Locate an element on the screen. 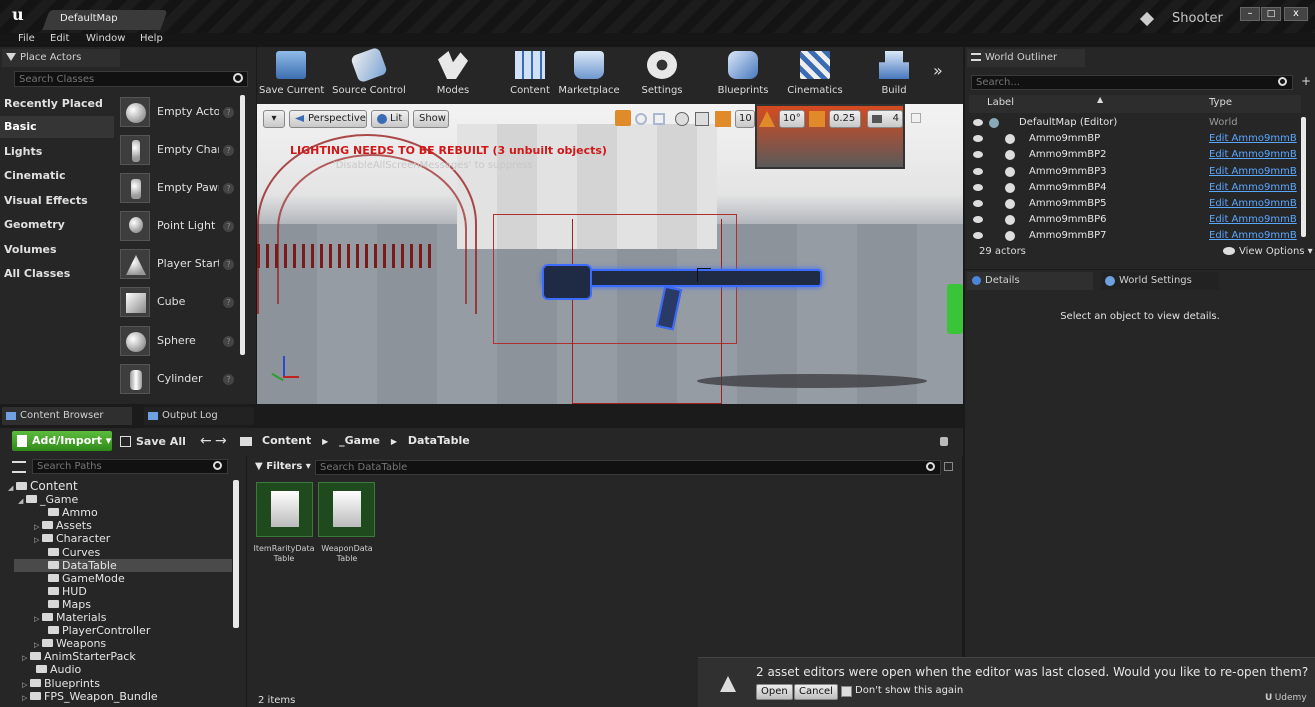  tree-folder-content: ◢ Content is located at coordinates (116, 486).